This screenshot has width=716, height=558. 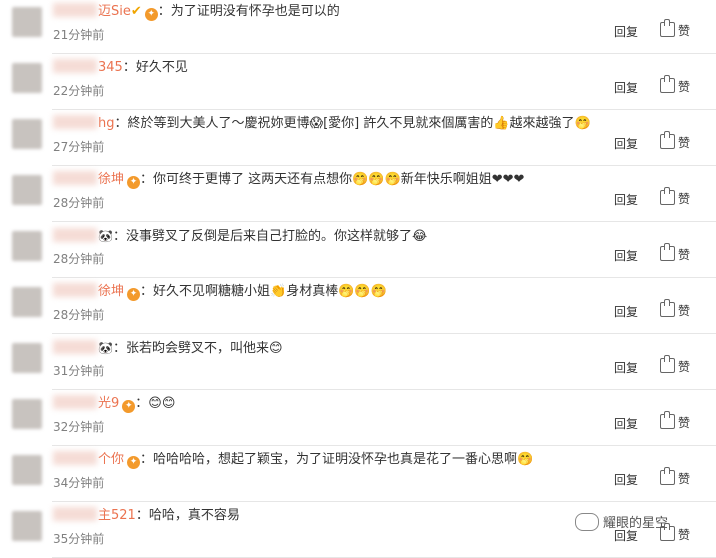 What do you see at coordinates (92, 11) in the screenshot?
I see `username: 迈Sie` at bounding box center [92, 11].